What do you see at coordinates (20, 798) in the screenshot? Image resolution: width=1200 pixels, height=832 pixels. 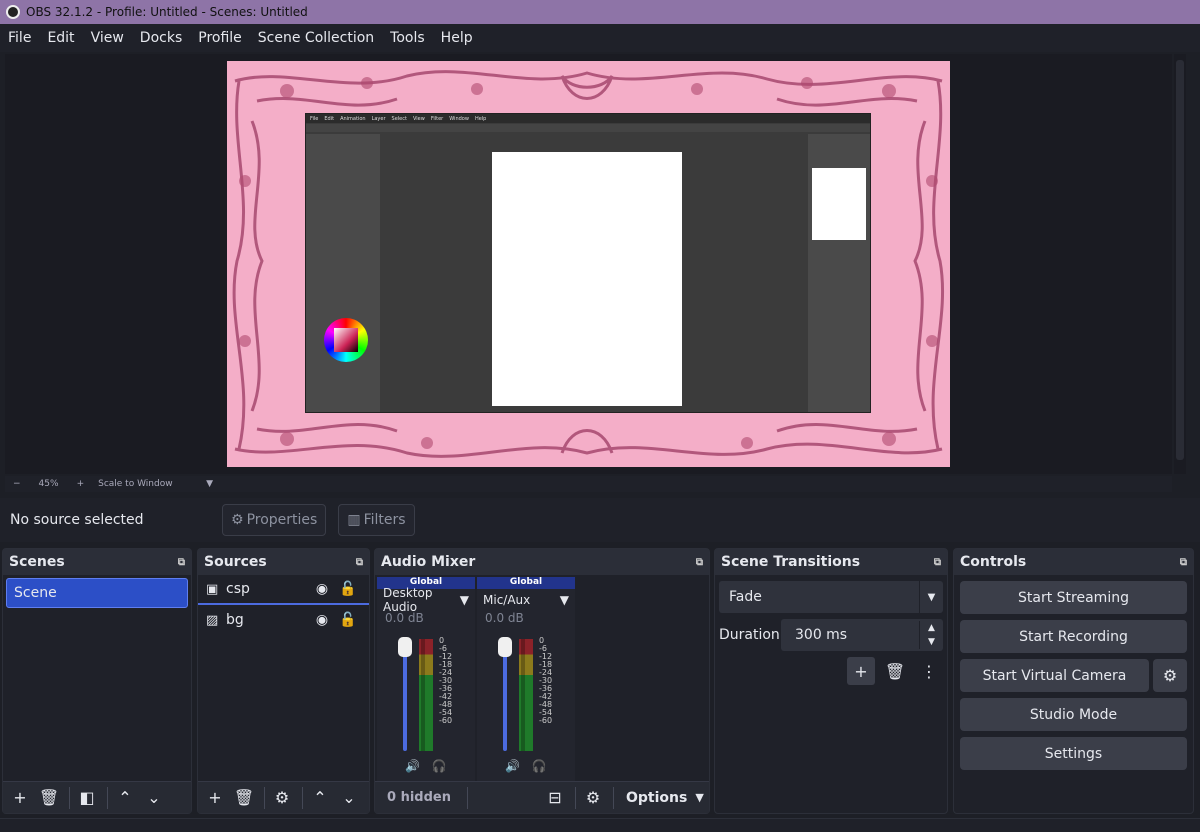 I see `add-scene-icon: +` at bounding box center [20, 798].